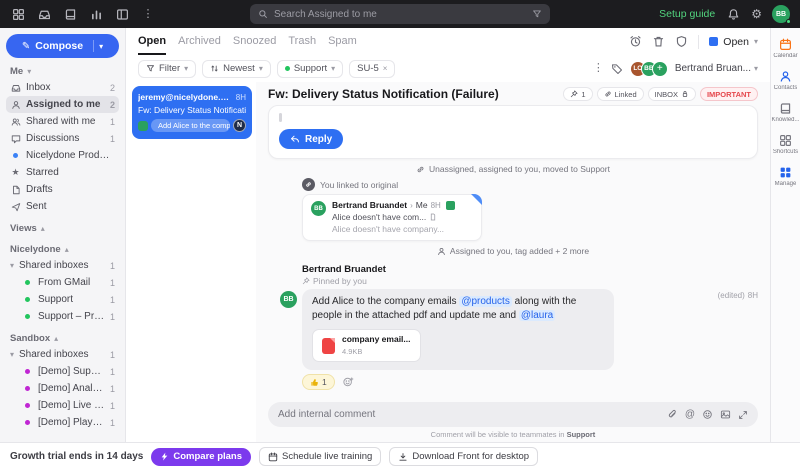  I want to click on contacts-nav-icon, so click(70, 14).